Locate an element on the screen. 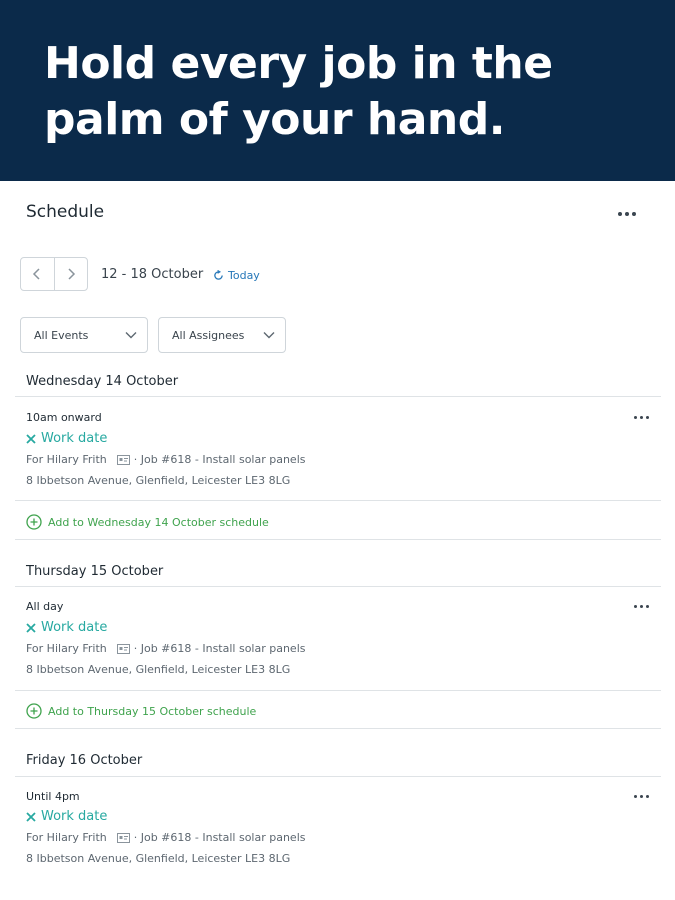 This screenshot has width=675, height=900. day-heading: Friday 16 October is located at coordinates (84, 760).